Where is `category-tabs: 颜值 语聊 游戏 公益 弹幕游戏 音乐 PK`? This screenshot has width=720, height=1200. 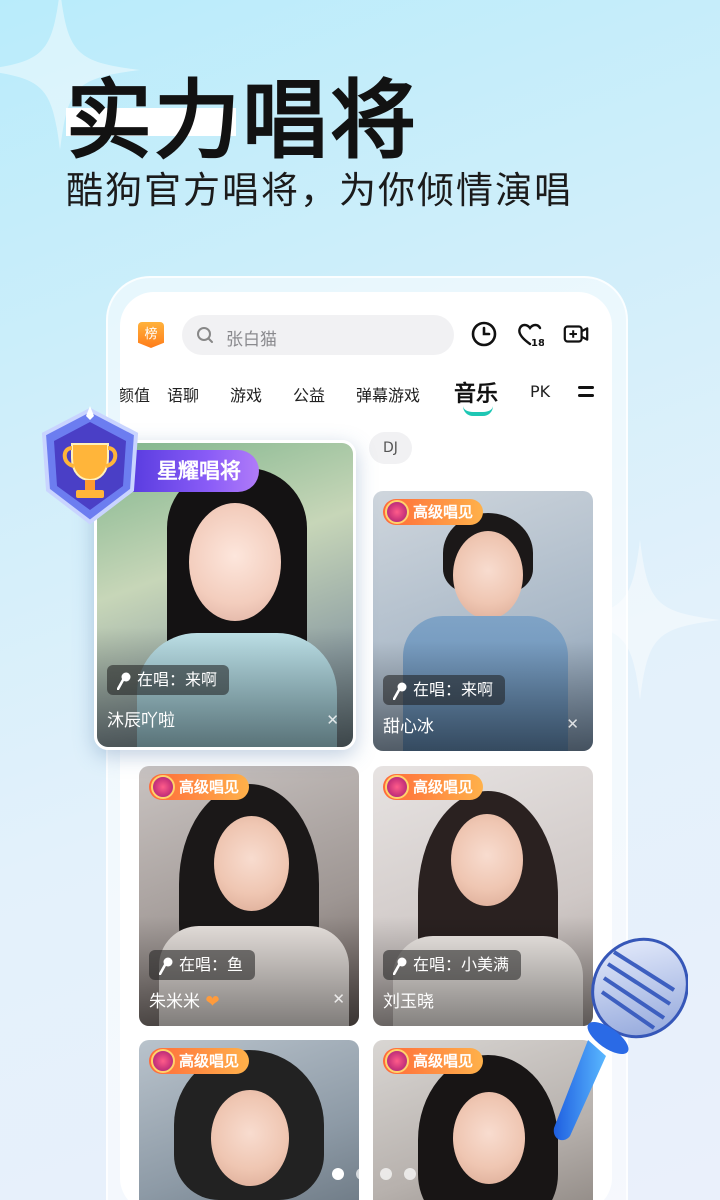
category-tabs: 颜值 语聊 游戏 公益 弹幕游戏 音乐 PK is located at coordinates (366, 398).